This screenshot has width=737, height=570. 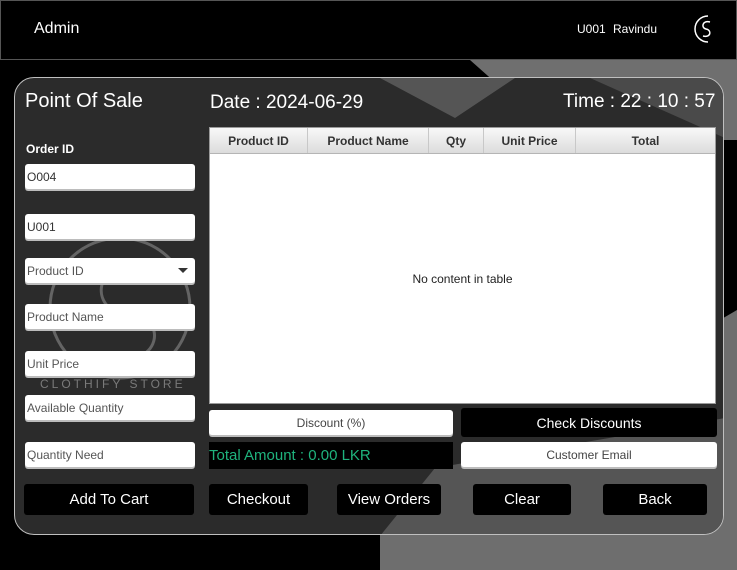 What do you see at coordinates (589, 422) in the screenshot?
I see `check-discounts-button: Check Discounts` at bounding box center [589, 422].